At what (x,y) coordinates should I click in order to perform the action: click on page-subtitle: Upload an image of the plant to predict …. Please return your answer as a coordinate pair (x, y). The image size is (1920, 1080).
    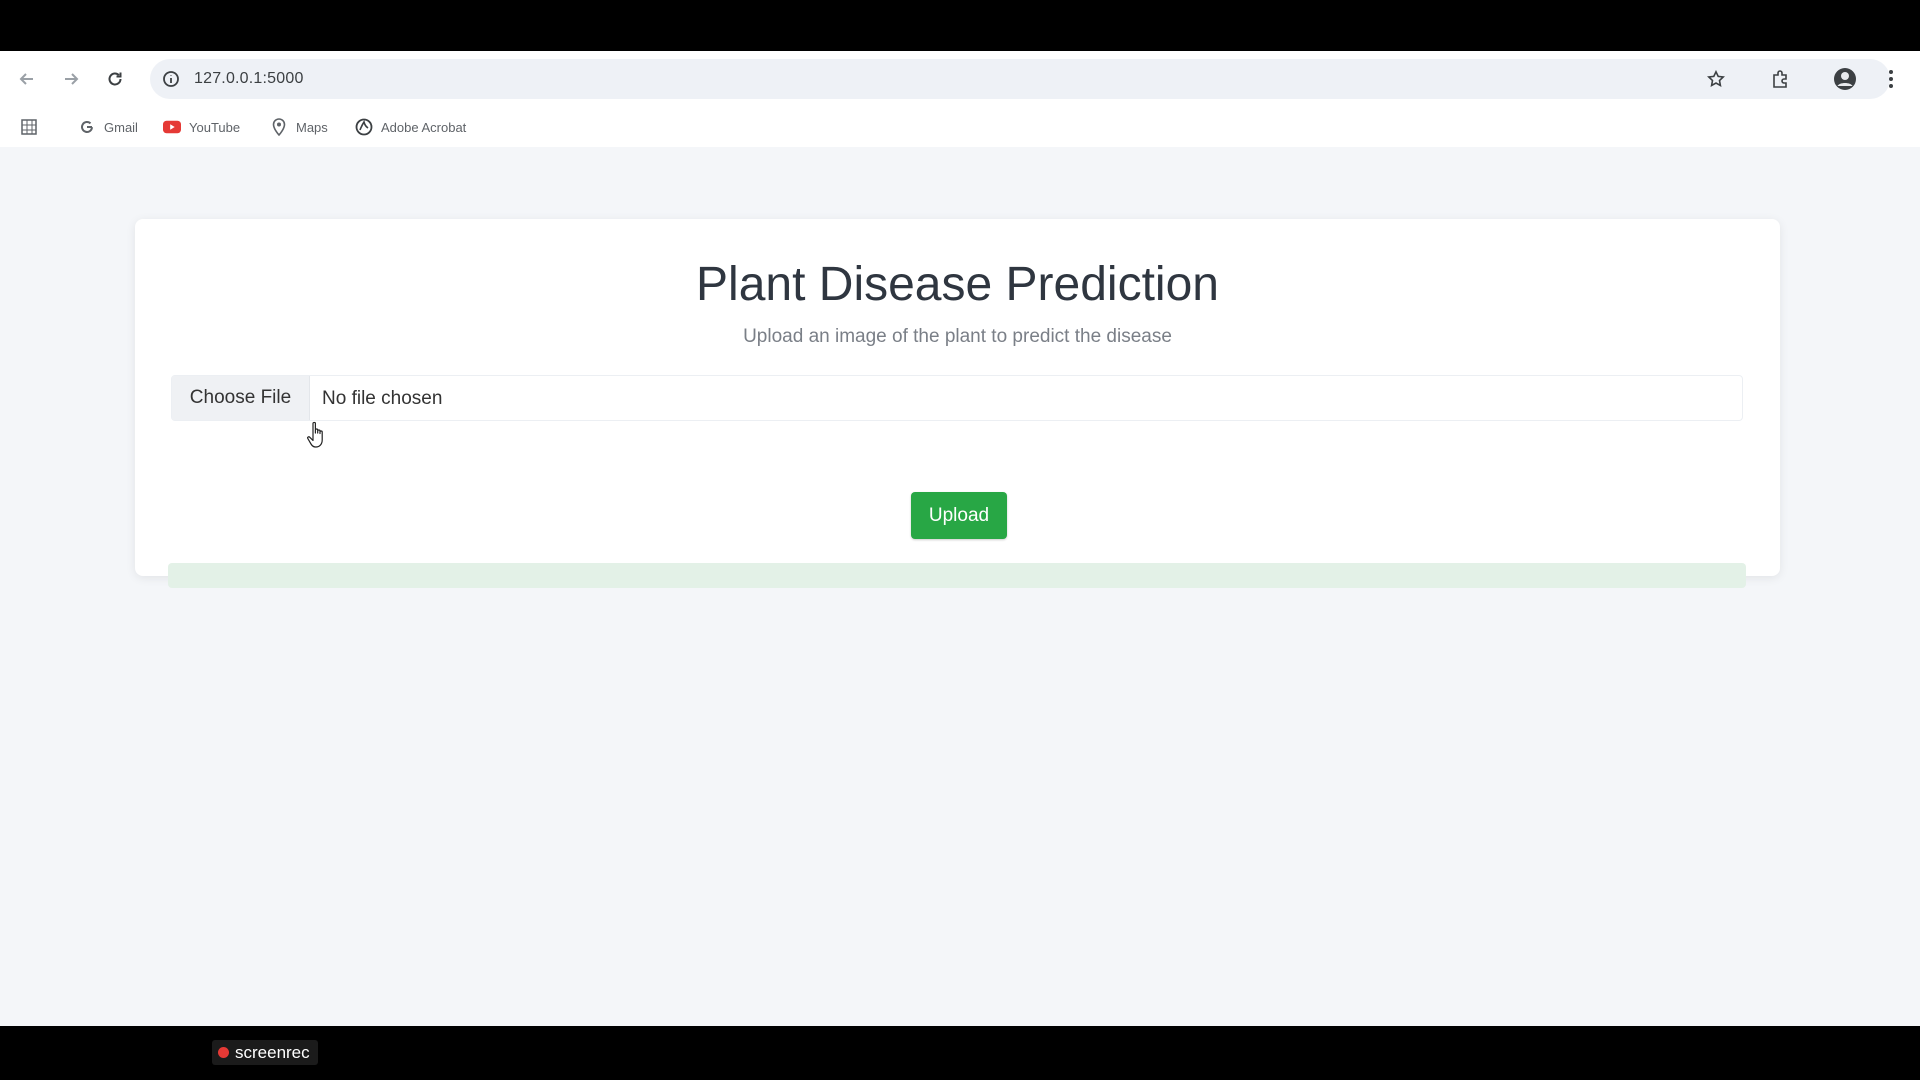
    Looking at the image, I should click on (957, 336).